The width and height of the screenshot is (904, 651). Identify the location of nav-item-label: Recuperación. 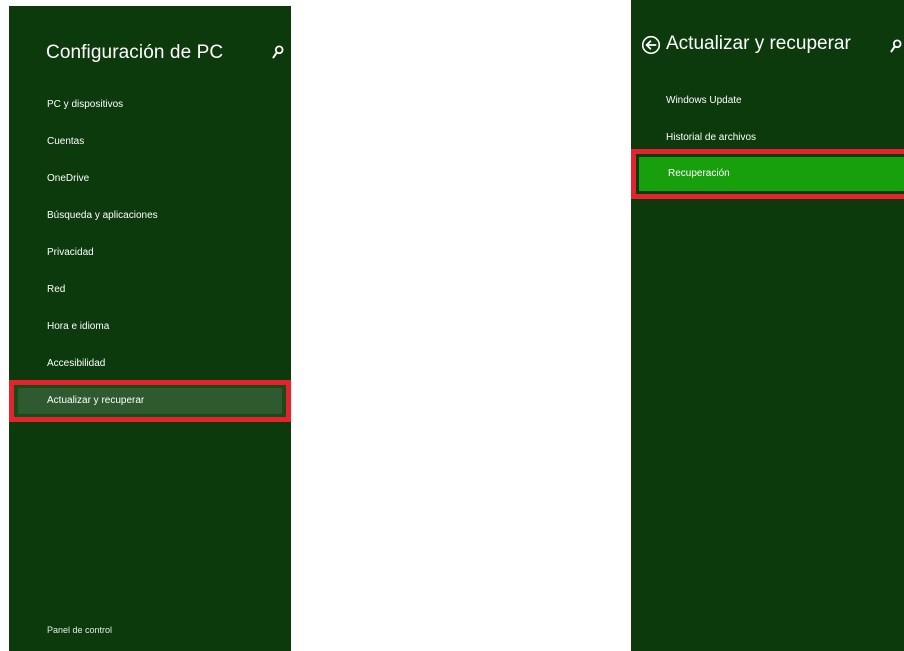
(699, 173).